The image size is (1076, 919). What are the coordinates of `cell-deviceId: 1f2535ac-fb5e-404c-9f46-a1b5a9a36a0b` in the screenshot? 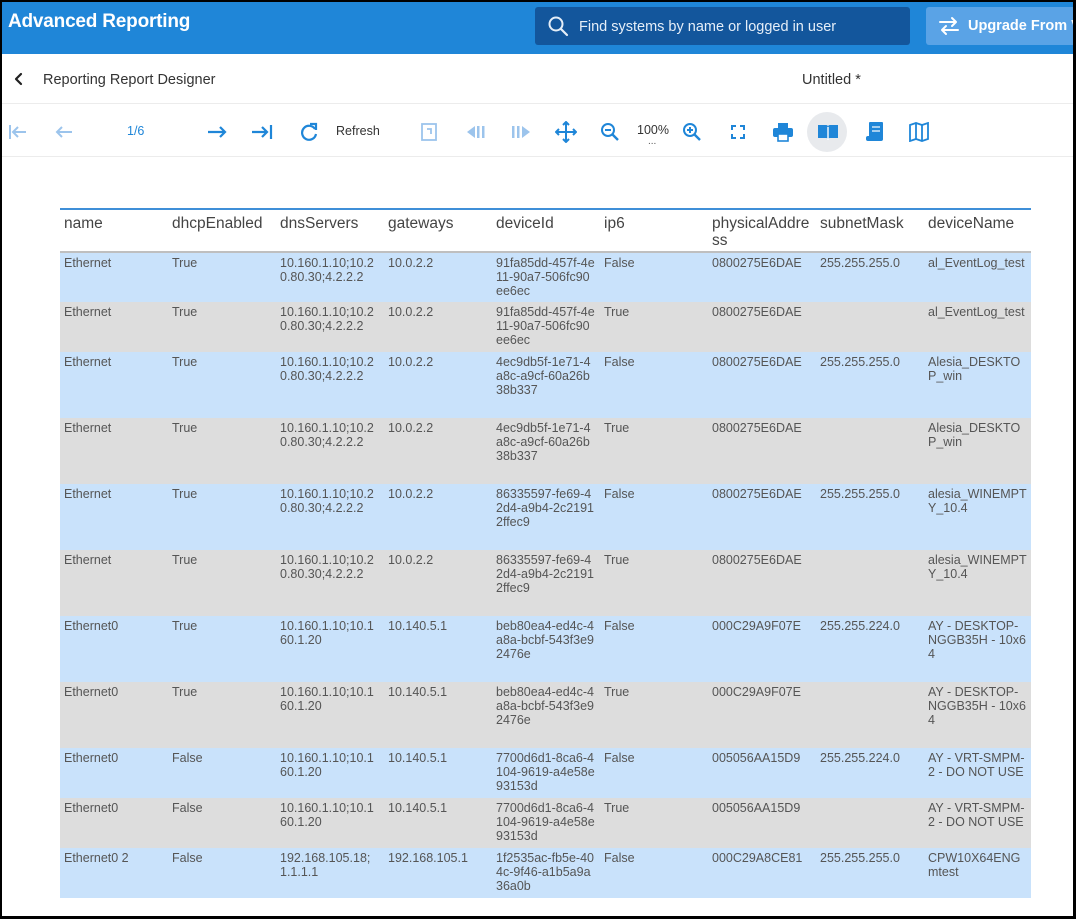 It's located at (546, 873).